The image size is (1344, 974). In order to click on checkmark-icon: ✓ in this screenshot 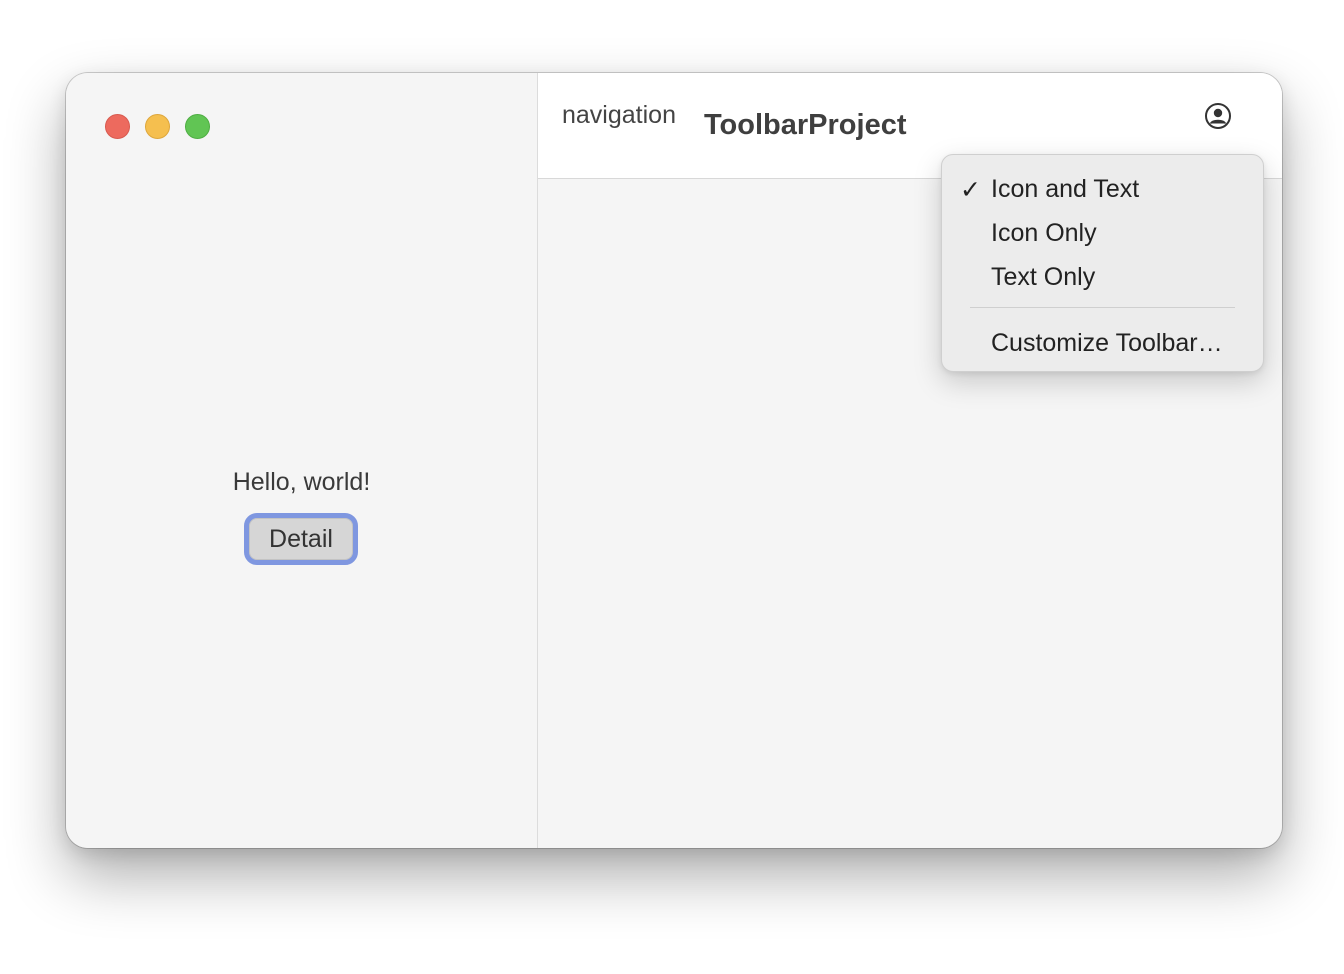, I will do `click(970, 190)`.